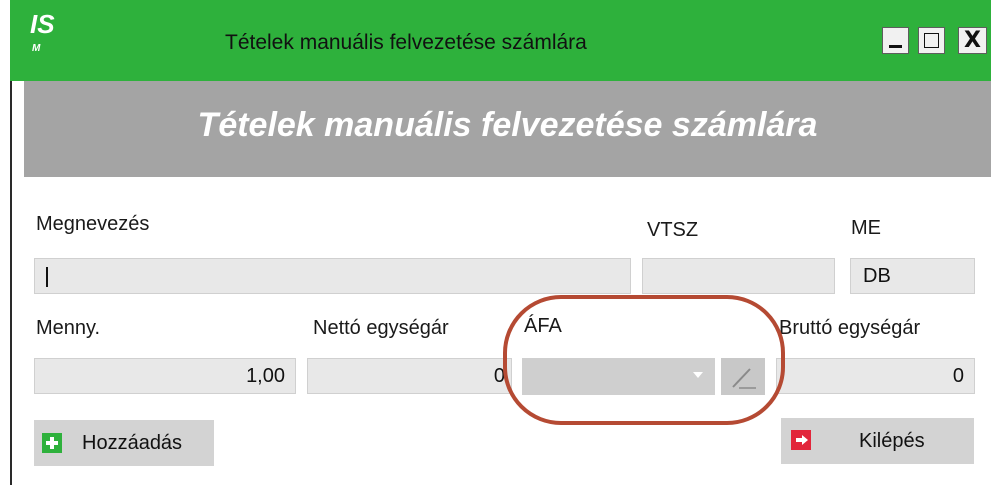  Describe the element at coordinates (406, 42) in the screenshot. I see `window-title: Tételek manuális felvezetése számlára` at that location.